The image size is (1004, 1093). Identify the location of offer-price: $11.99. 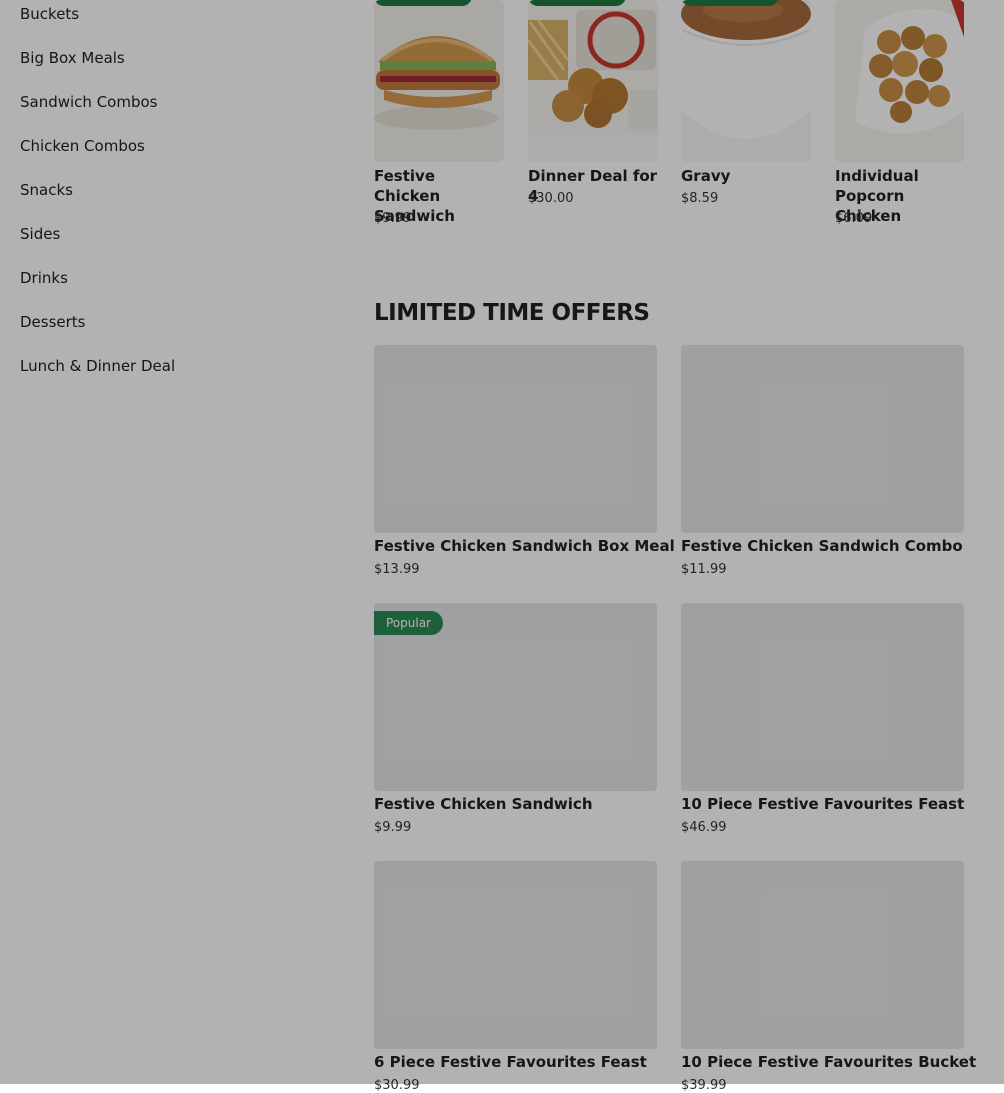
(704, 569).